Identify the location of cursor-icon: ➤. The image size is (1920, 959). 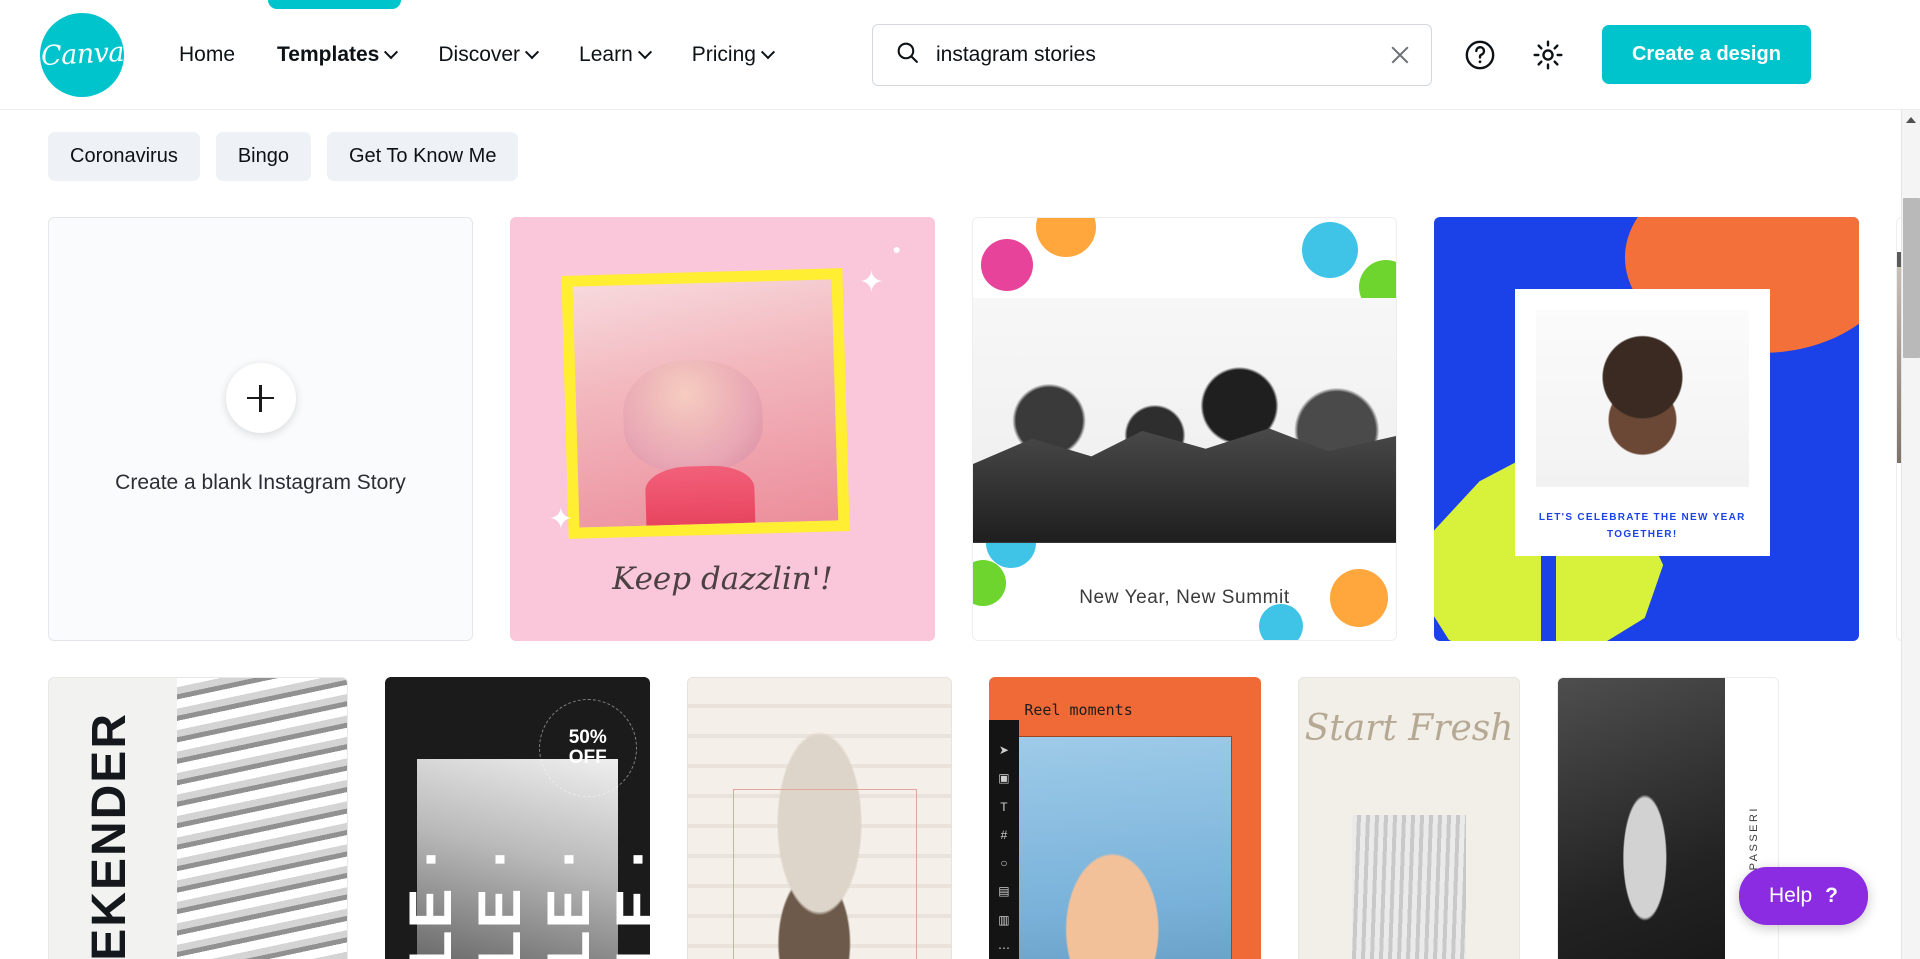
(1004, 750).